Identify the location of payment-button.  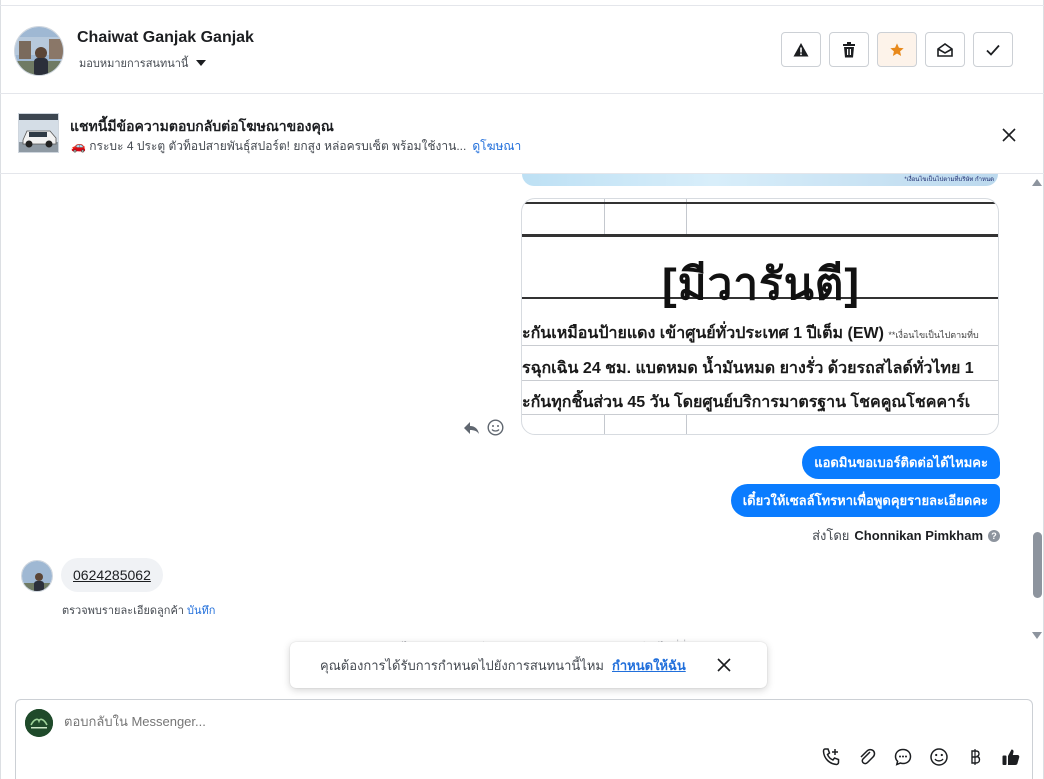
(975, 757).